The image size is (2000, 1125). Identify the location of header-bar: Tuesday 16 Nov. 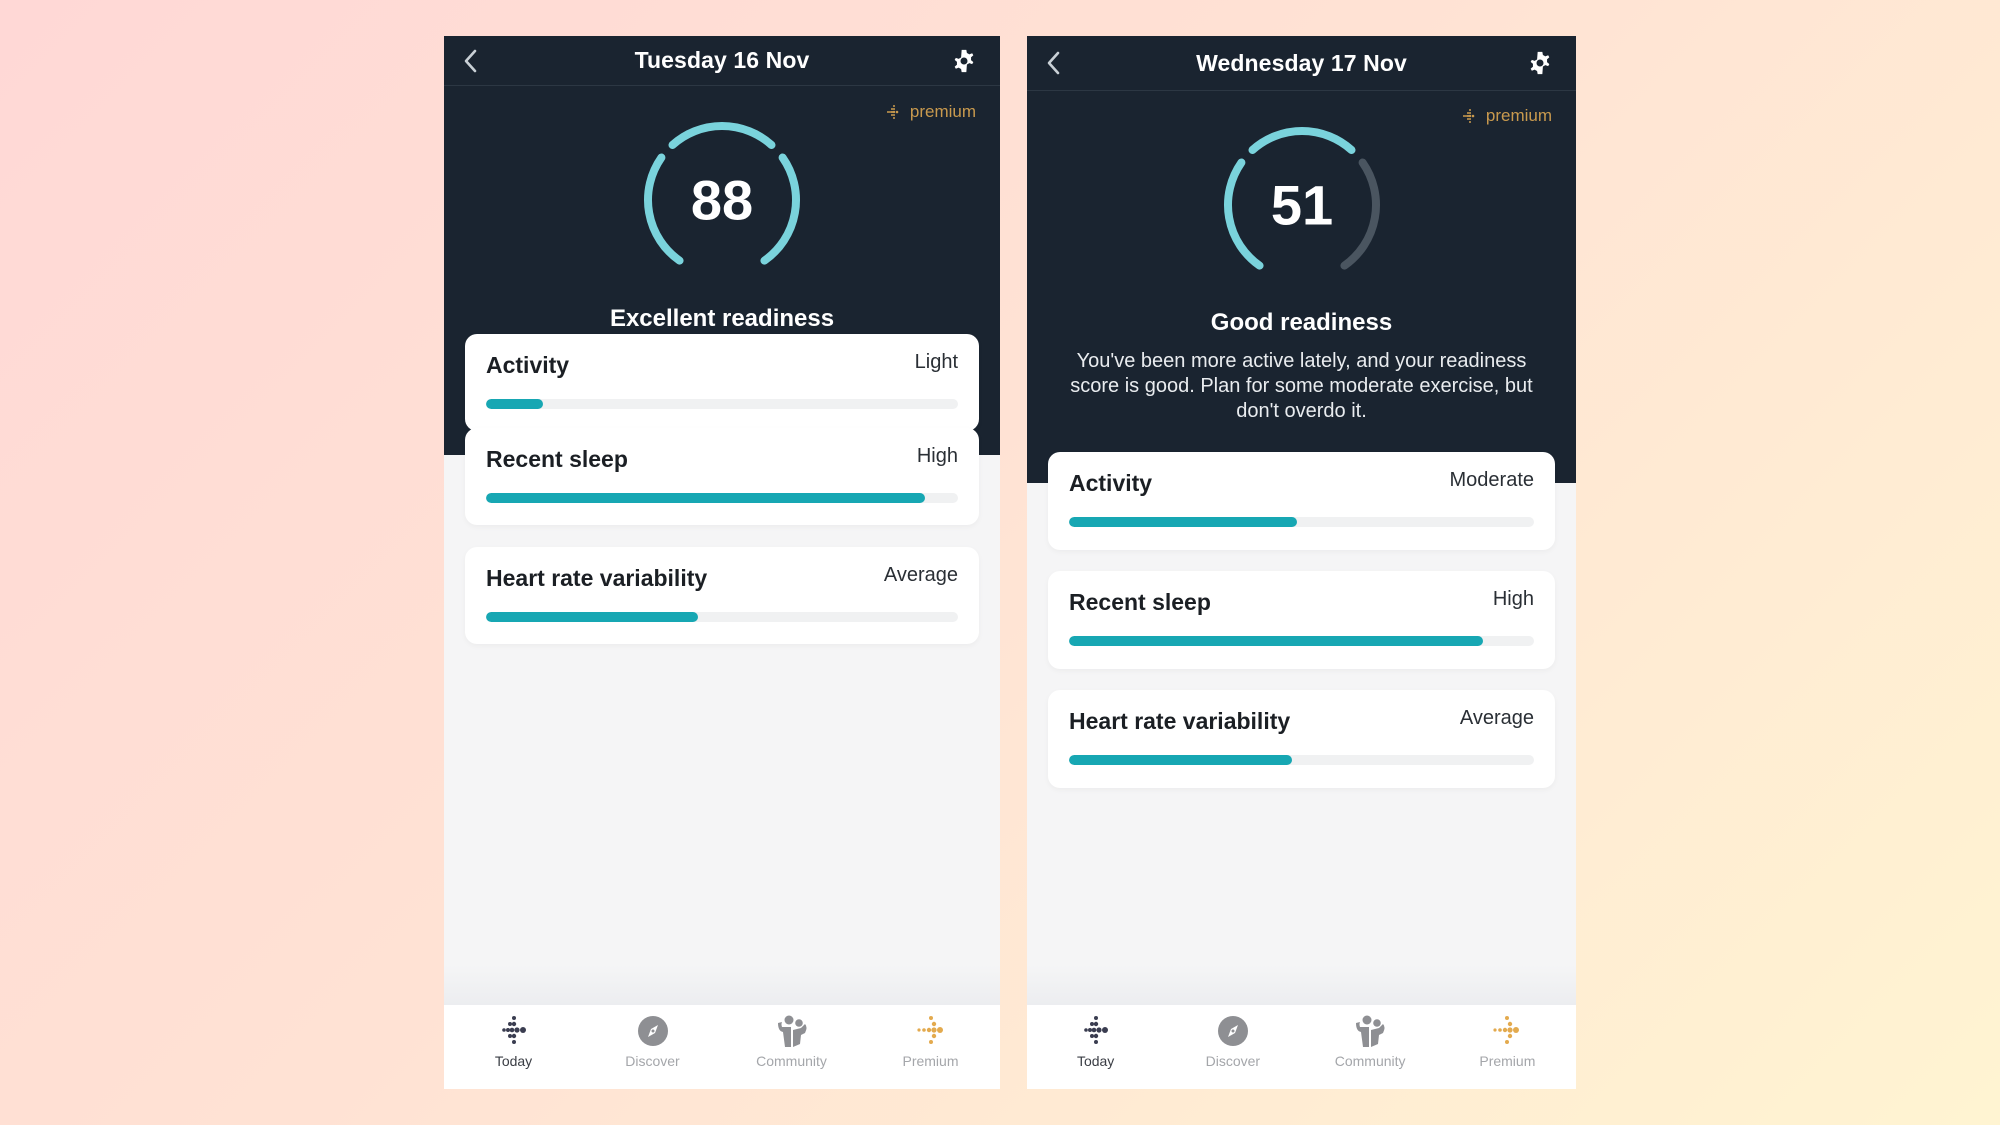
(722, 61).